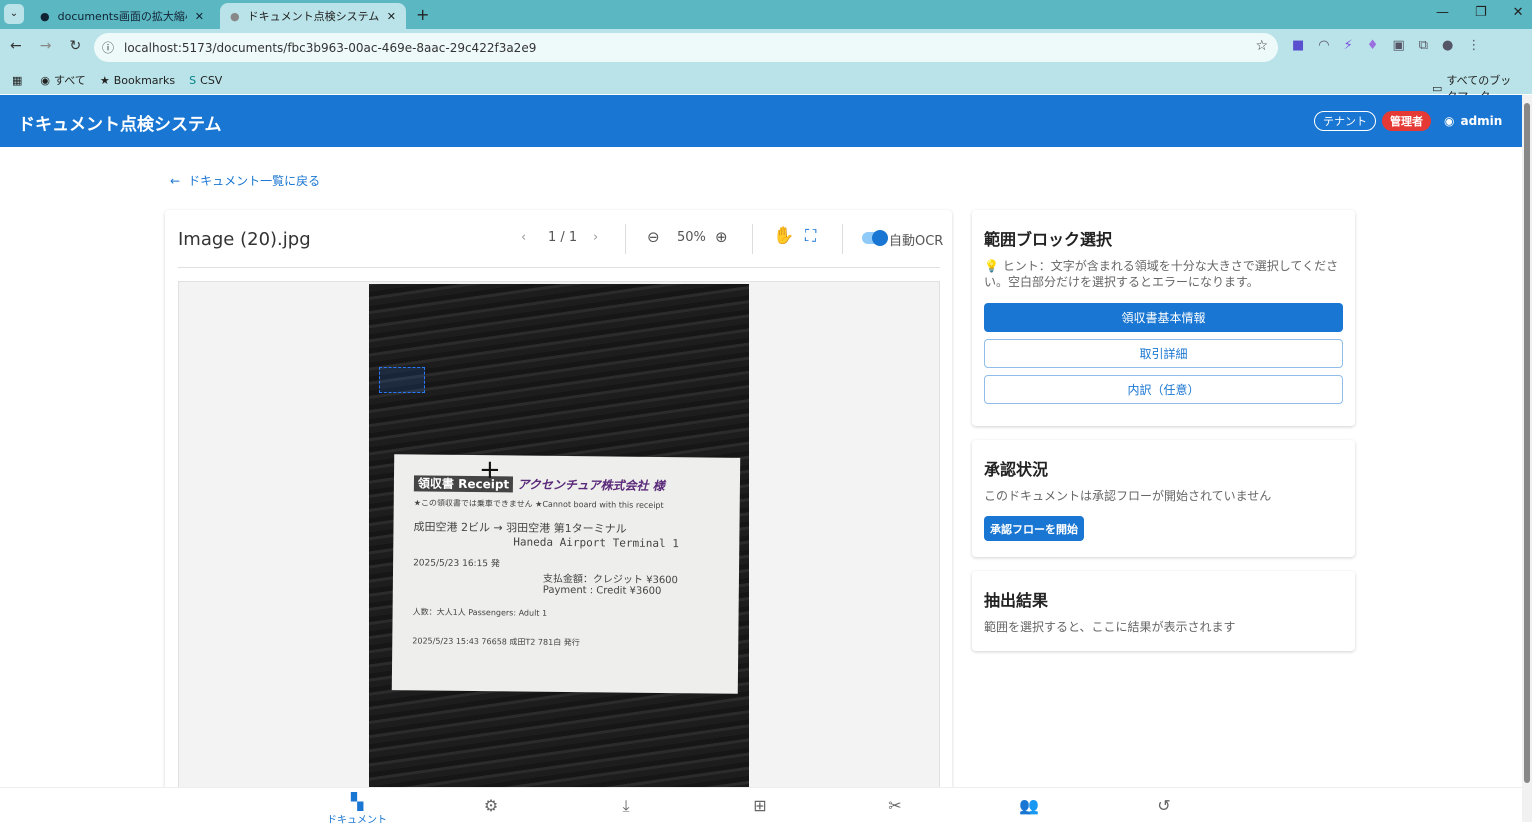  What do you see at coordinates (1442, 12) in the screenshot?
I see `minimize-button: —` at bounding box center [1442, 12].